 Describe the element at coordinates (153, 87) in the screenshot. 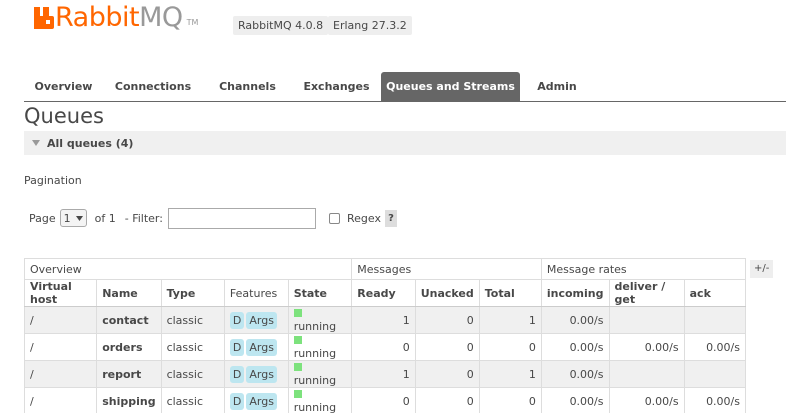

I see `tab-connections: Connections` at that location.